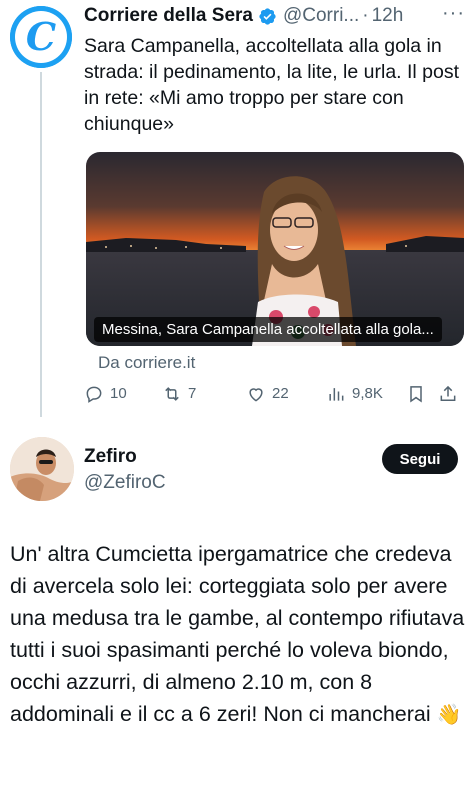 This screenshot has height=800, width=475. What do you see at coordinates (110, 457) in the screenshot?
I see `reply-author-name: Zefiro` at bounding box center [110, 457].